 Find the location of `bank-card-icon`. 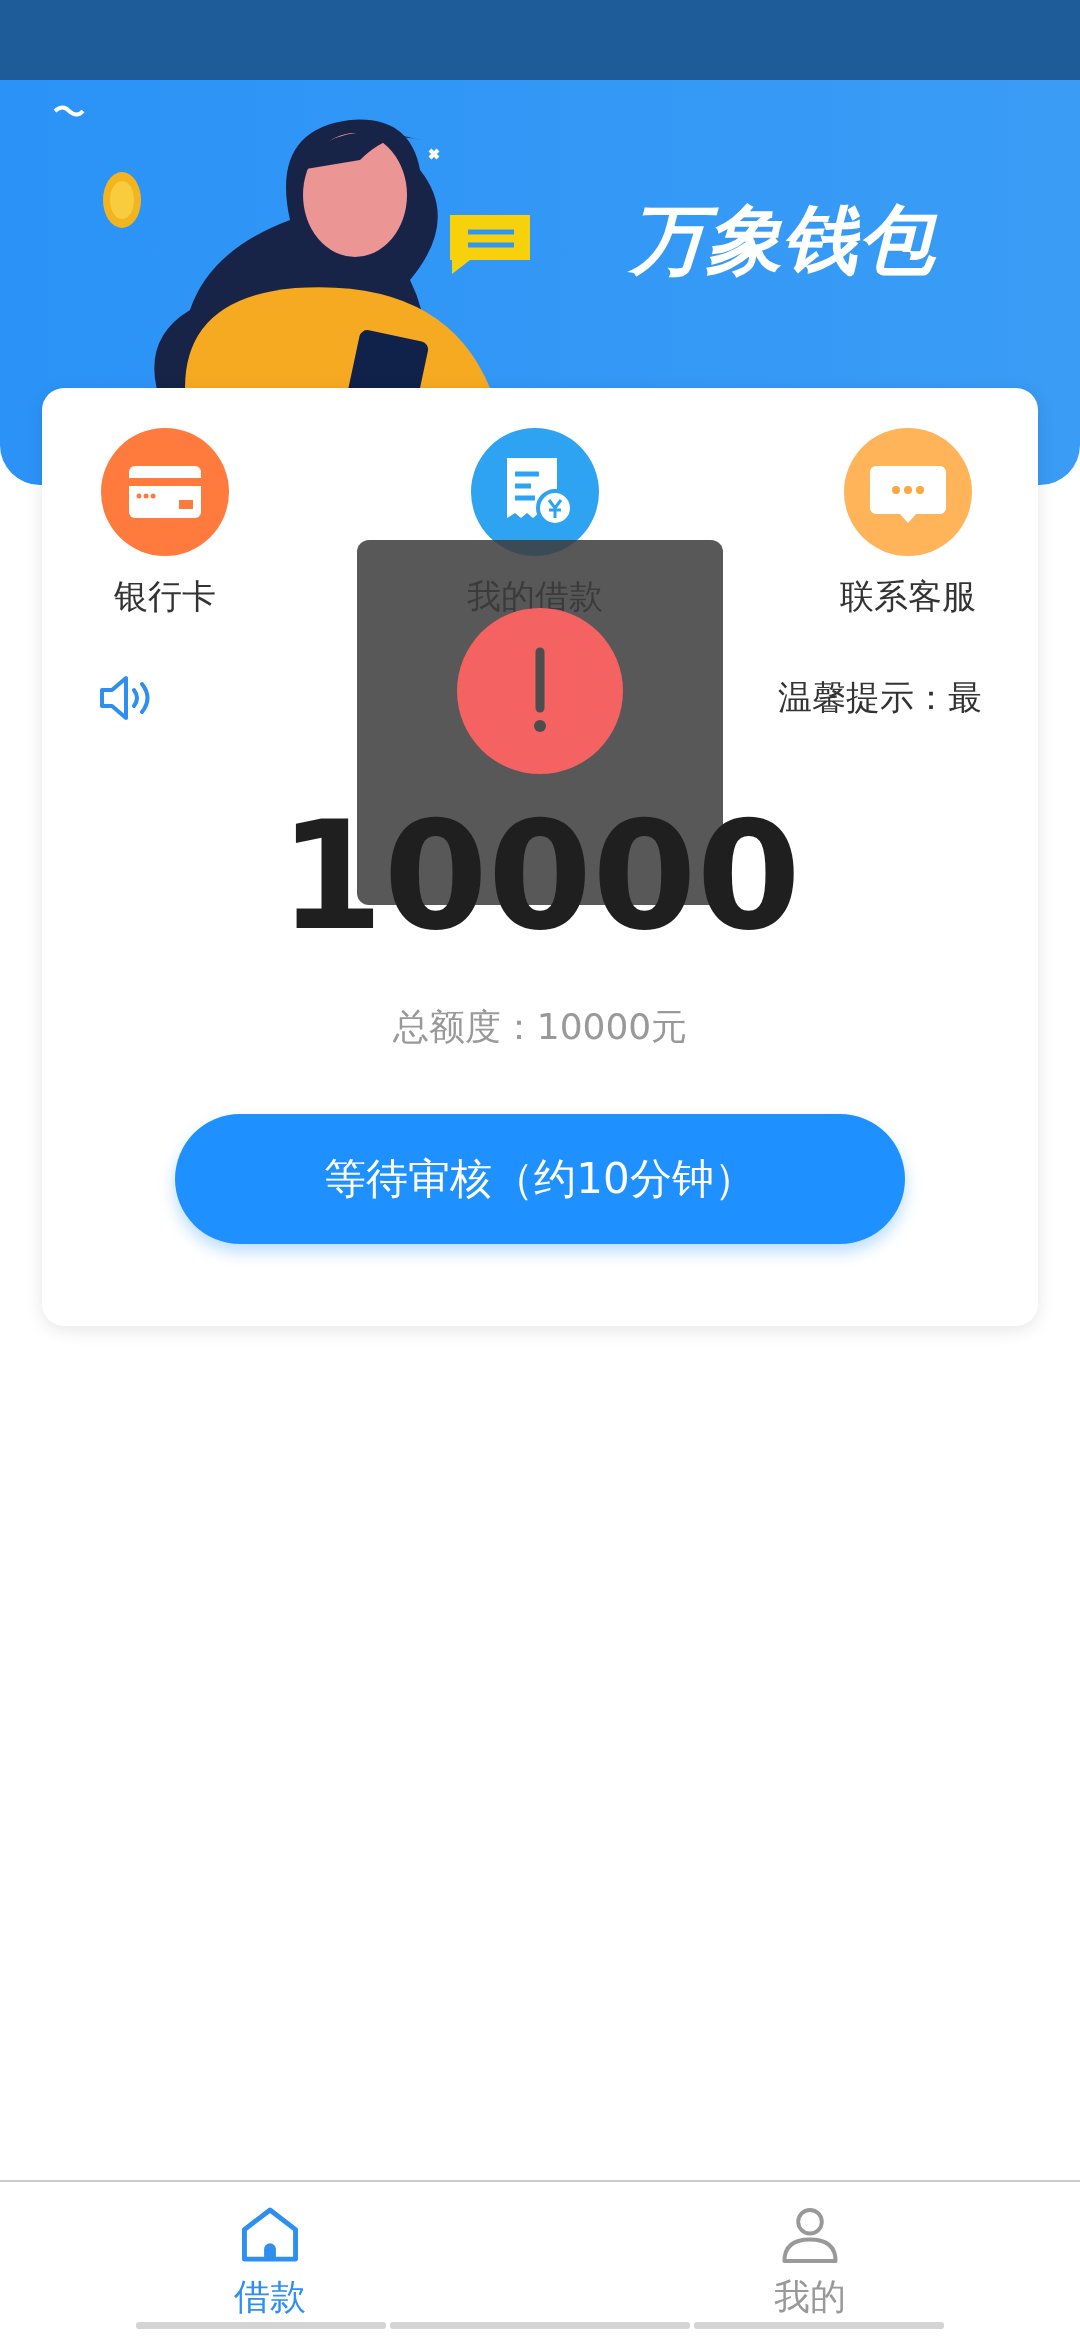

bank-card-icon is located at coordinates (165, 492).